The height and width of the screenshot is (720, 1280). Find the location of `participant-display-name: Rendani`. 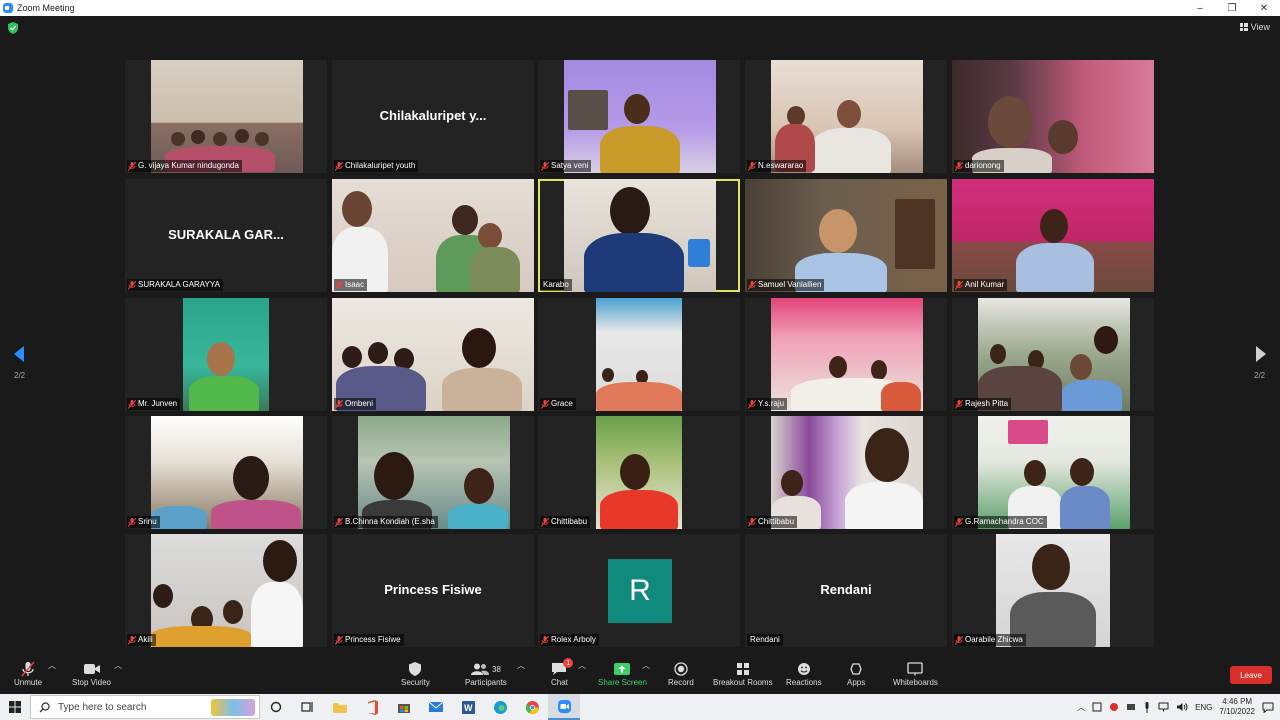

participant-display-name: Rendani is located at coordinates (846, 589).